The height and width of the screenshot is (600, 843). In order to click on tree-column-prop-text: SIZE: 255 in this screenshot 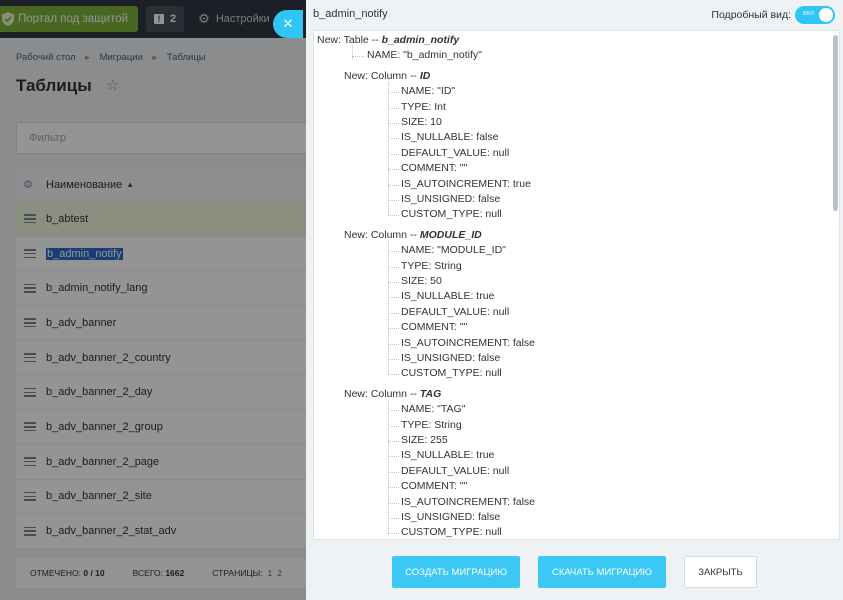, I will do `click(424, 440)`.